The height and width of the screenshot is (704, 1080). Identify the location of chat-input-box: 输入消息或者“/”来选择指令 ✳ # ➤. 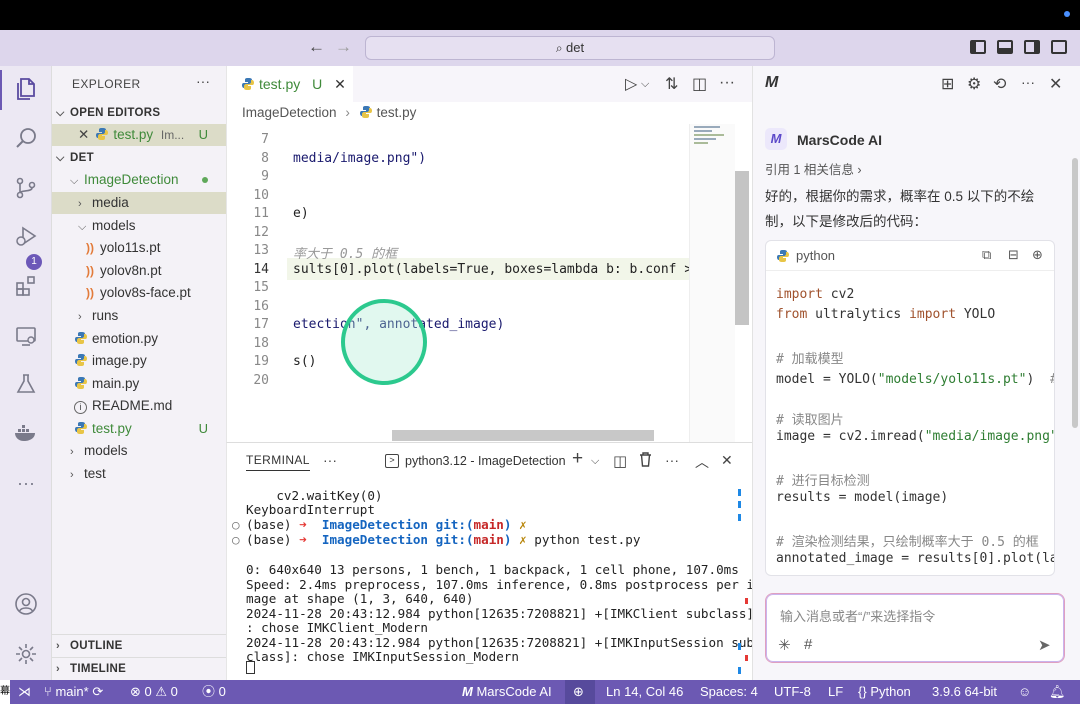
(915, 628).